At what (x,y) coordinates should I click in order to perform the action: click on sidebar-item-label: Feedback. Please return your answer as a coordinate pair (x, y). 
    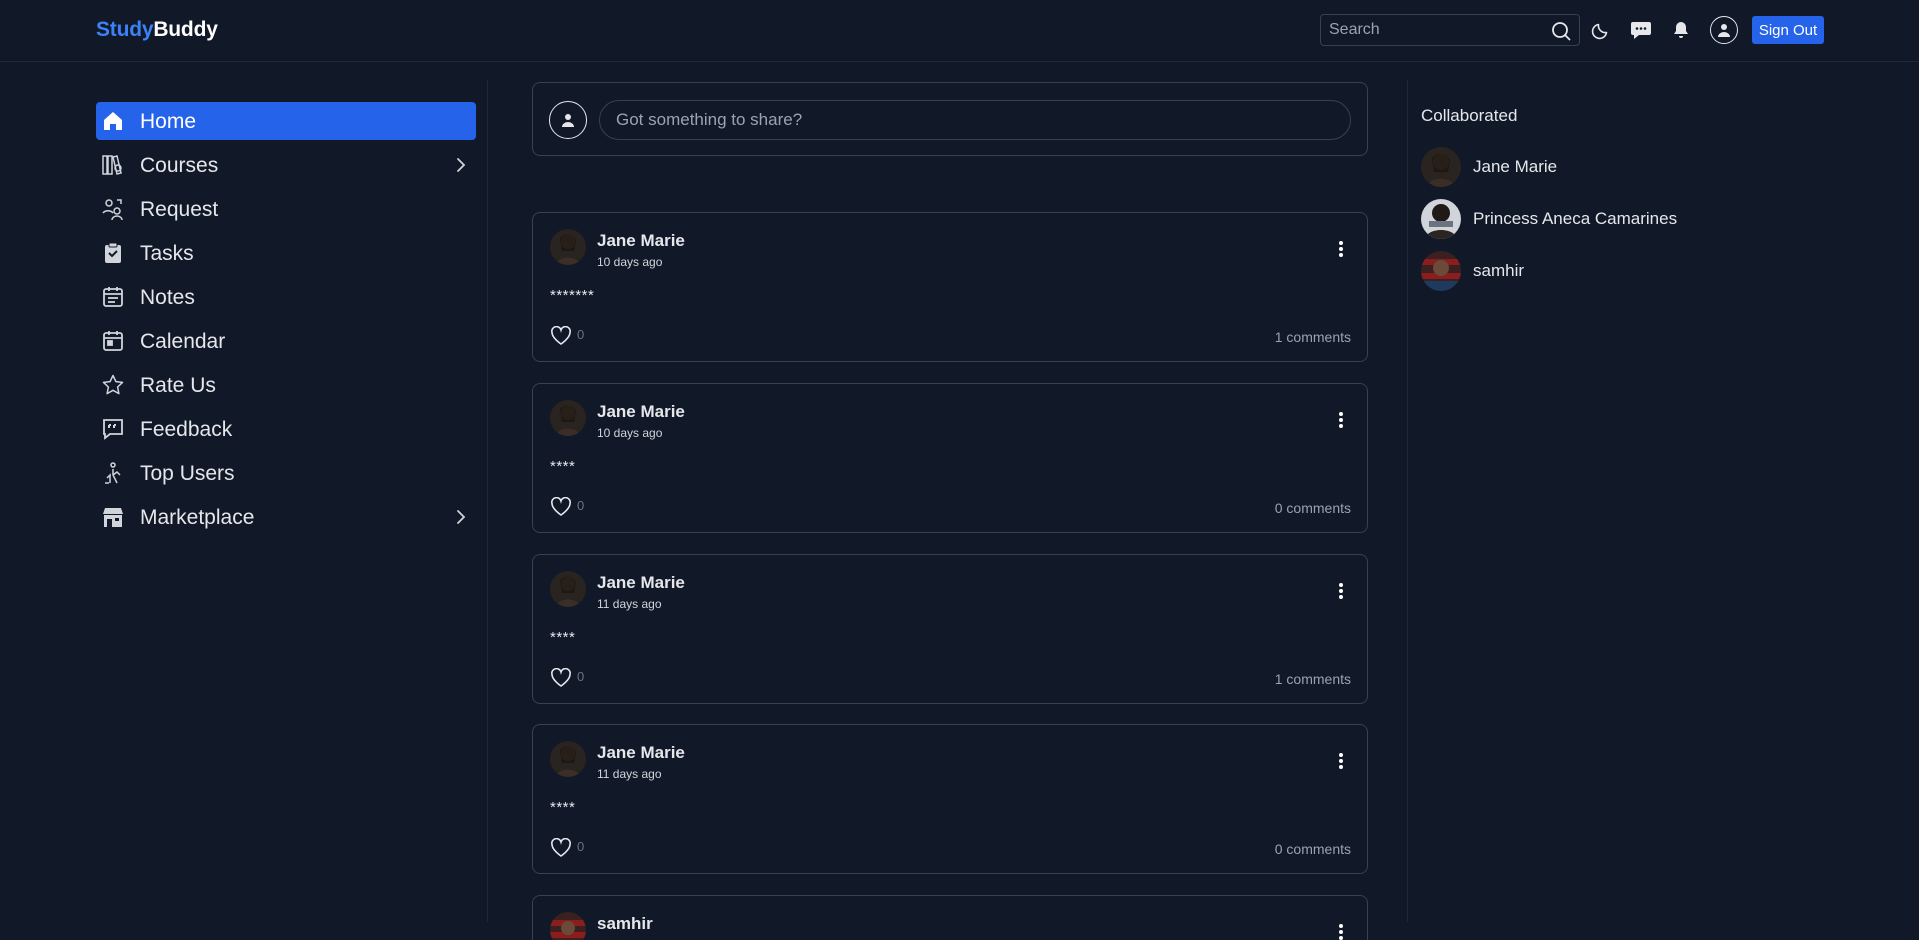
    Looking at the image, I should click on (186, 429).